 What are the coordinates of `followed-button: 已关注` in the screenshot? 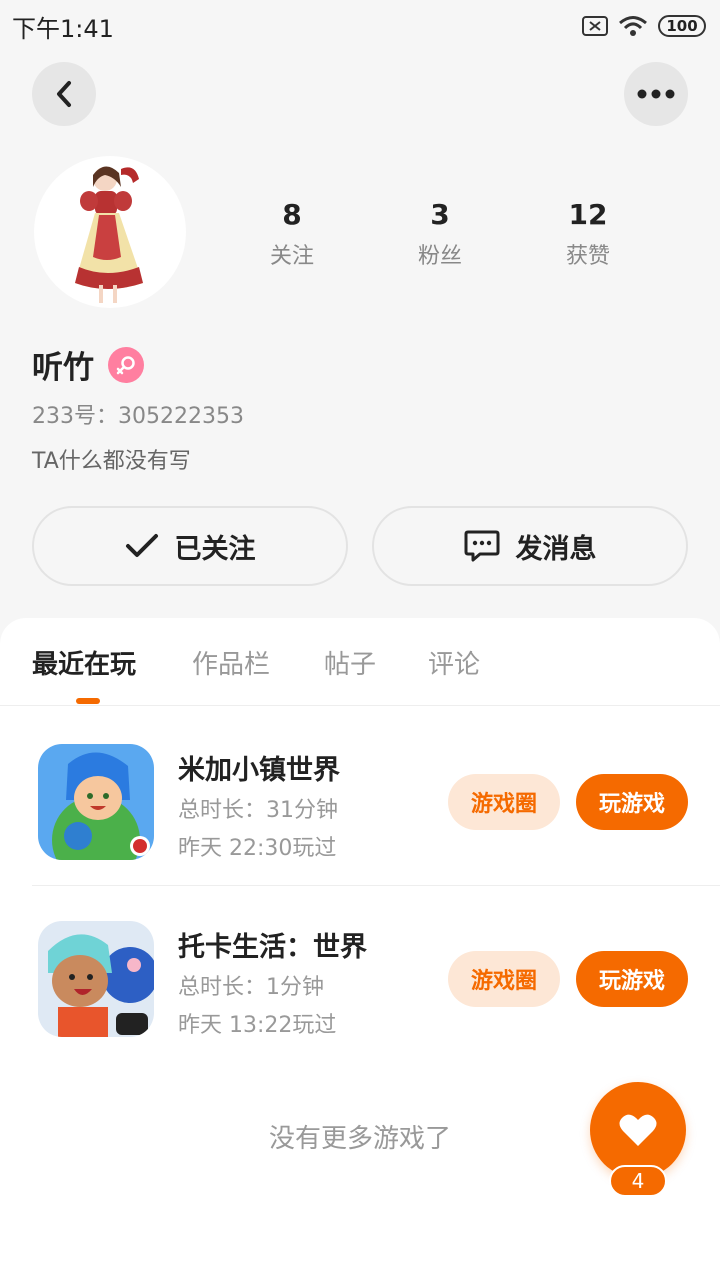 It's located at (190, 546).